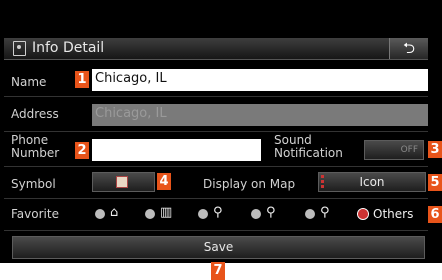 The image size is (442, 280). What do you see at coordinates (435, 149) in the screenshot?
I see `callout-3: 3` at bounding box center [435, 149].